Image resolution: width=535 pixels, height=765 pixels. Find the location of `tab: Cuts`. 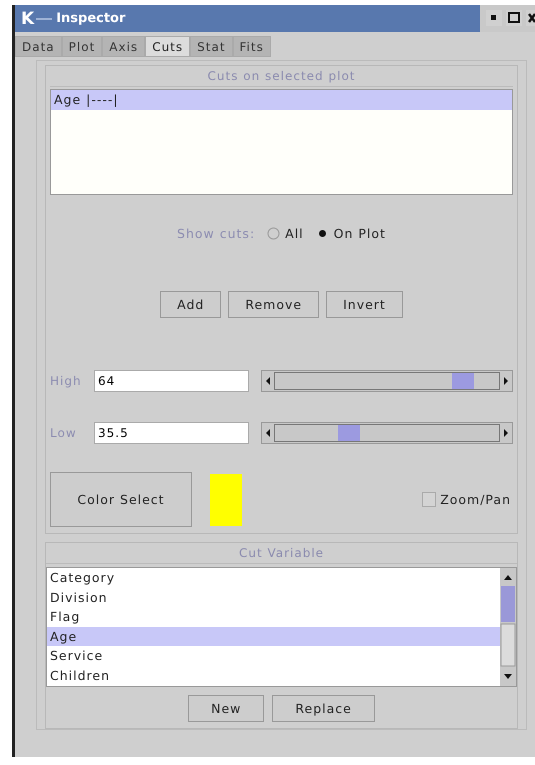

tab: Cuts is located at coordinates (167, 46).